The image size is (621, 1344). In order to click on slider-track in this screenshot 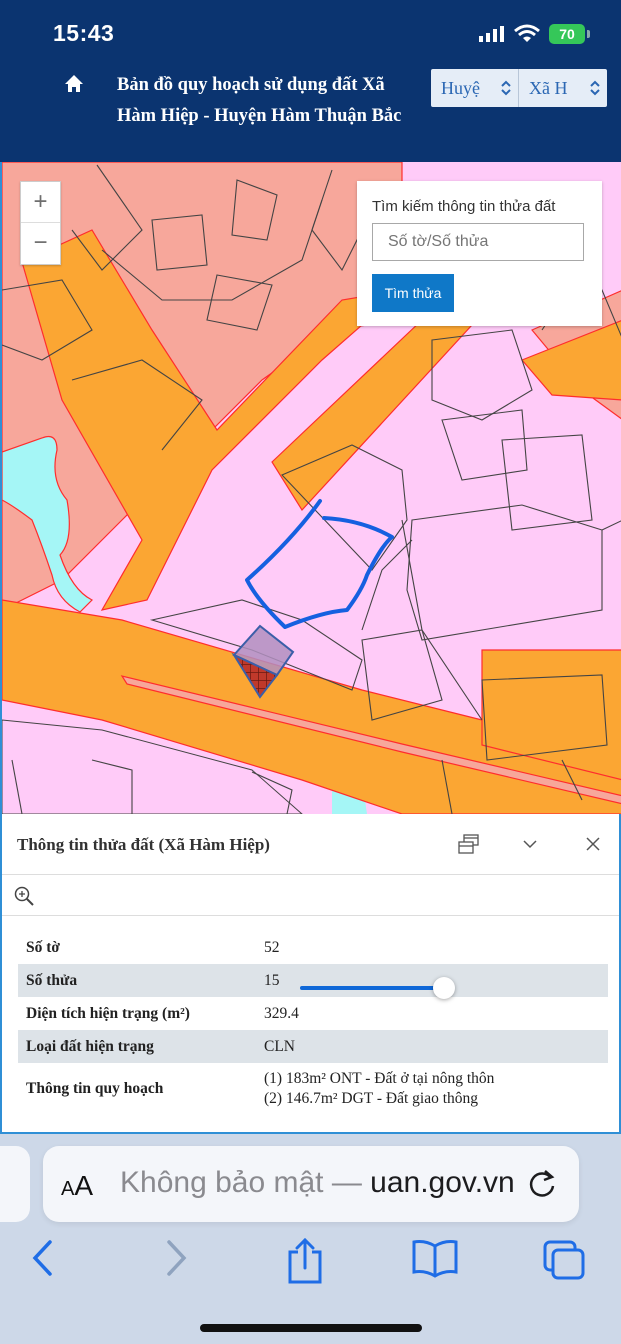, I will do `click(370, 988)`.